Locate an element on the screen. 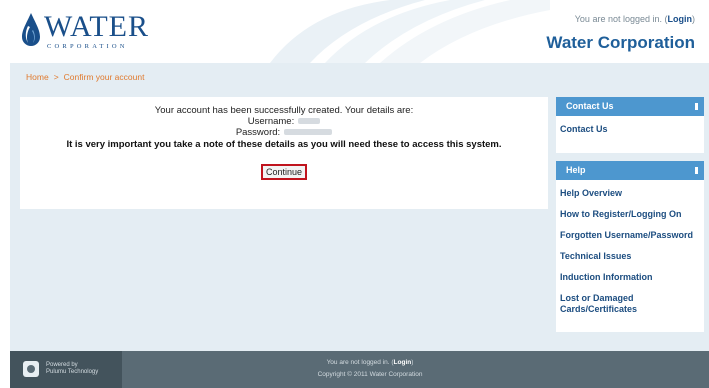  sidebar-link-forgotten: Forgotten Username/Password is located at coordinates (630, 235).